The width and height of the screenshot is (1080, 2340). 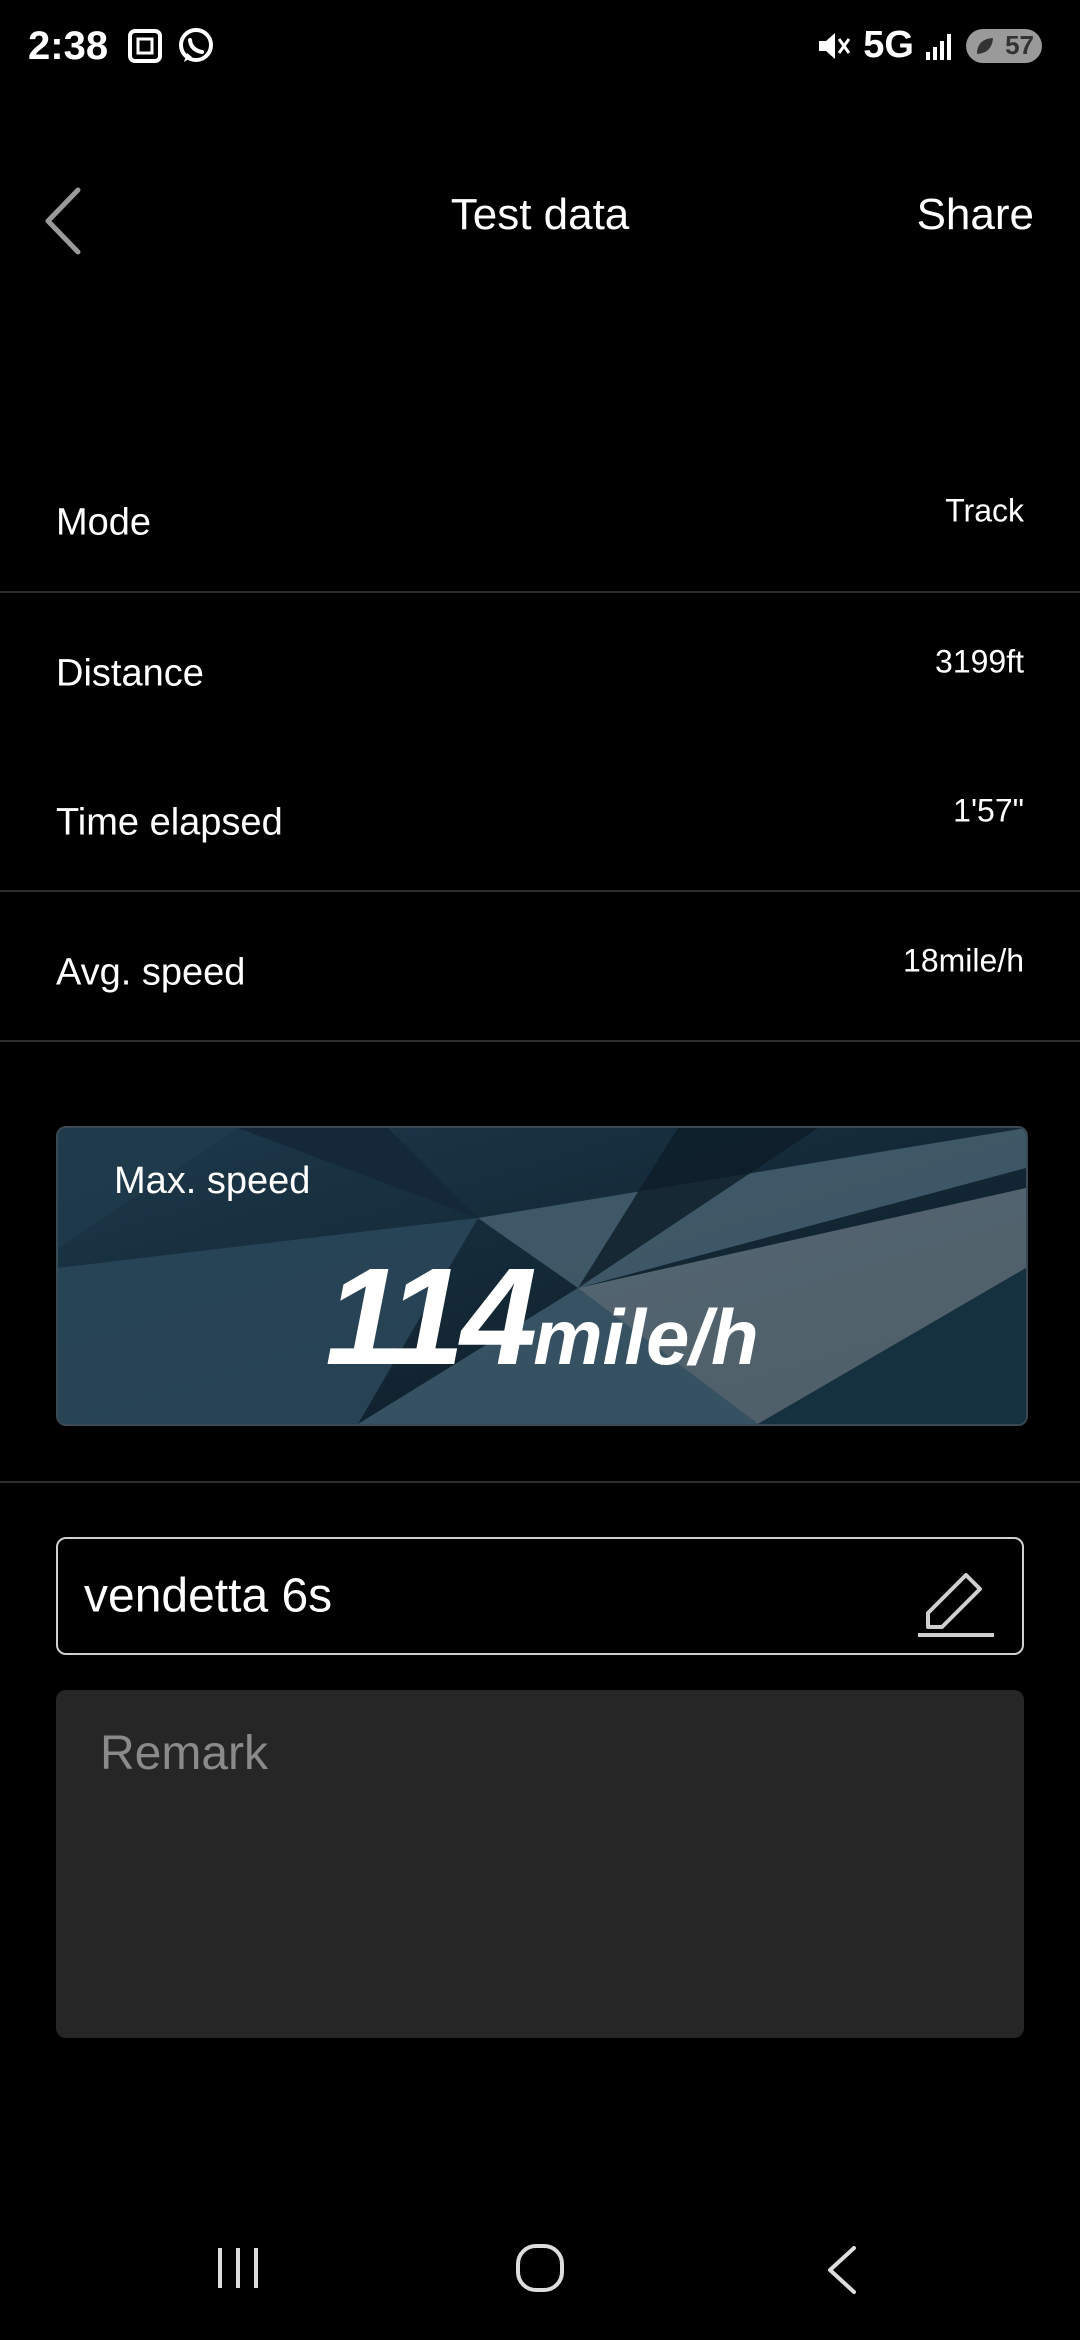 What do you see at coordinates (540, 823) in the screenshot?
I see `row-time-elapsed: Time elapsed 1'57"` at bounding box center [540, 823].